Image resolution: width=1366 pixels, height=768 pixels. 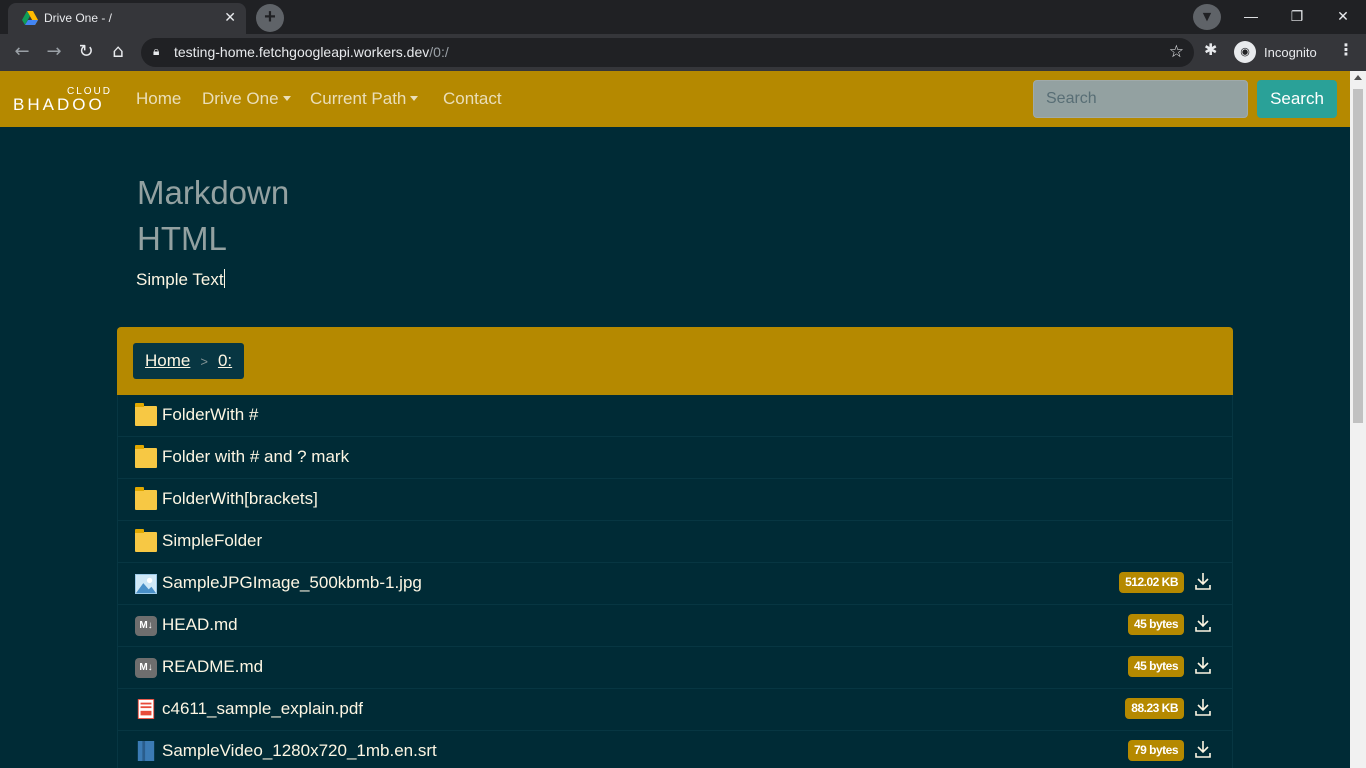 What do you see at coordinates (146, 709) in the screenshot?
I see `pdf-icon` at bounding box center [146, 709].